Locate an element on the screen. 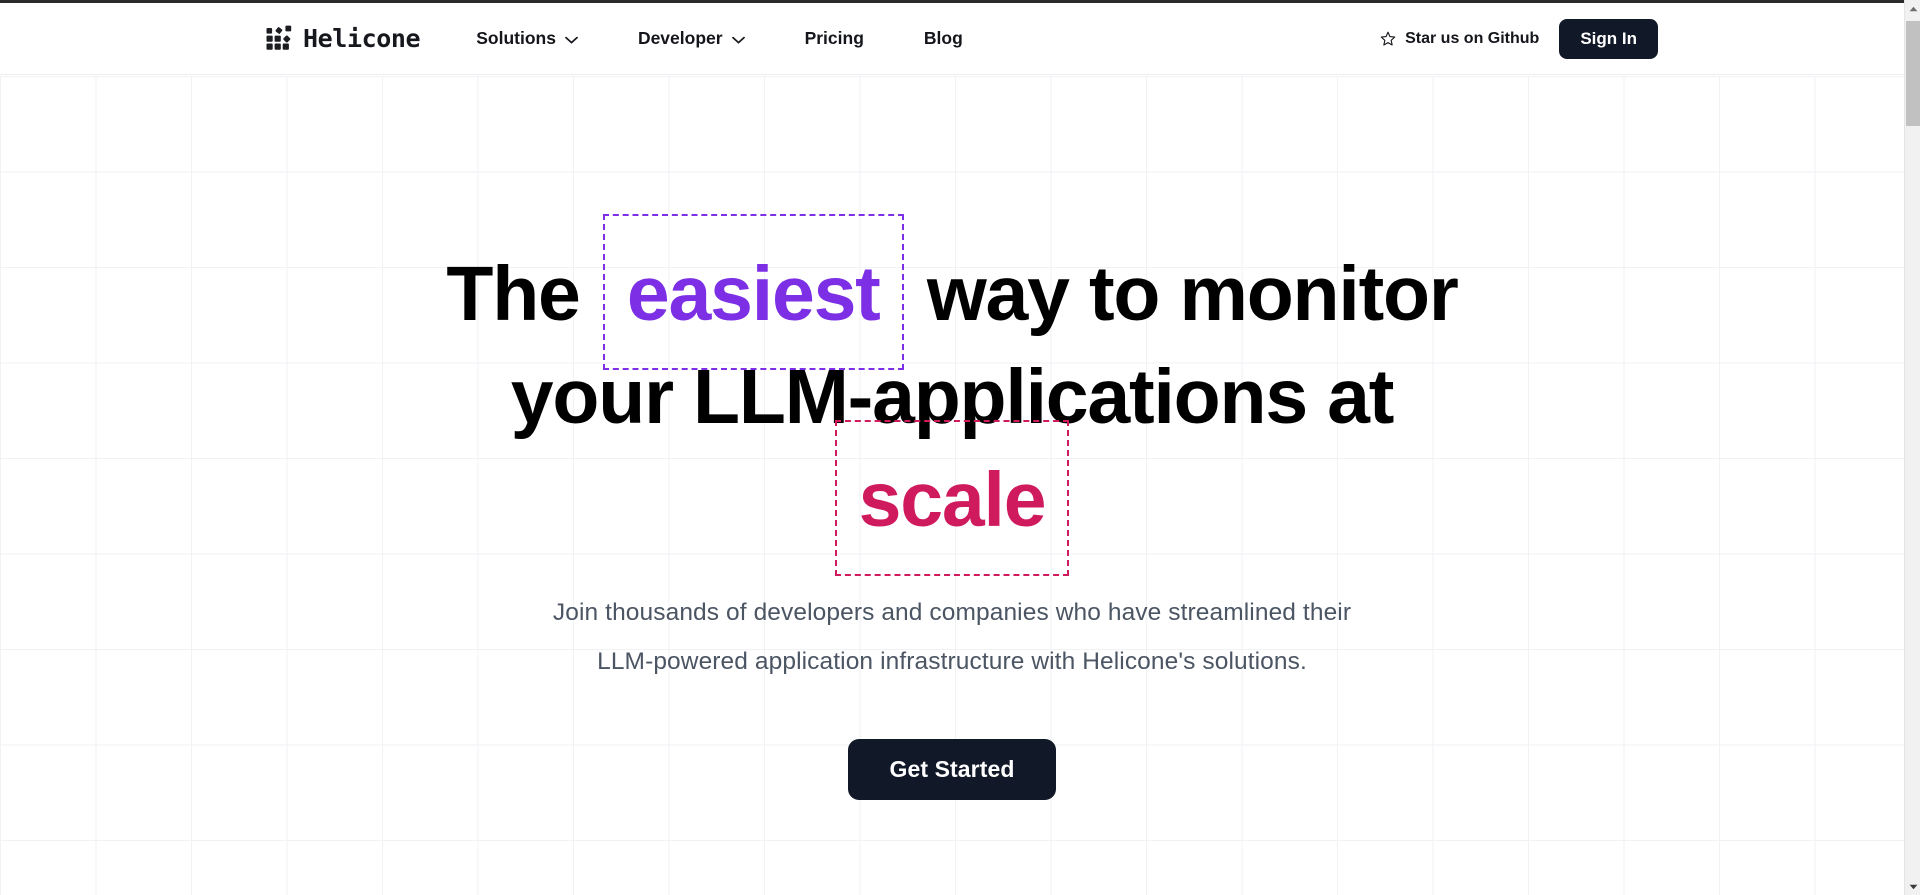 This screenshot has height=895, width=1920. nav-item-label: Pricing is located at coordinates (834, 38).